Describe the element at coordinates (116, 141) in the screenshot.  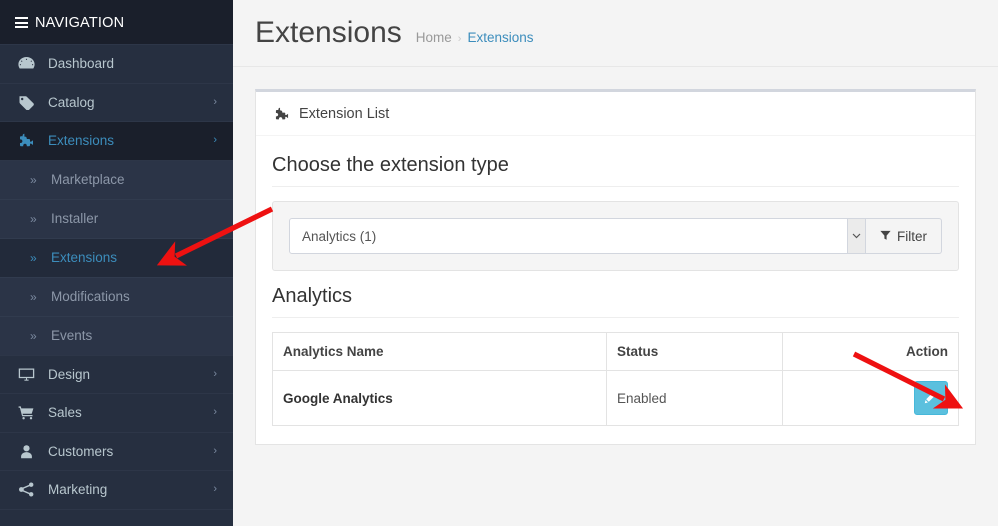
I see `sidebar-item-extensions: Extensions ›` at that location.